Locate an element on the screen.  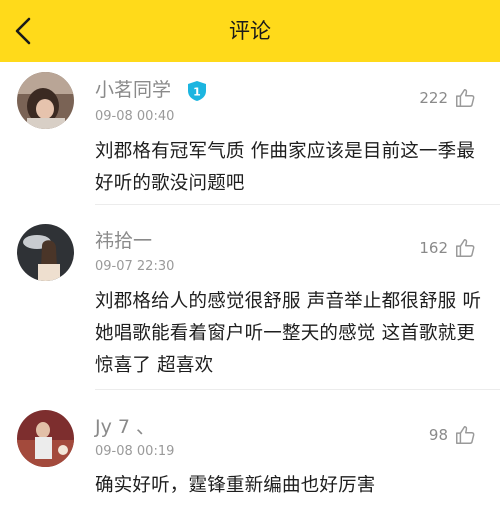
like-button: 98 is located at coordinates (452, 435).